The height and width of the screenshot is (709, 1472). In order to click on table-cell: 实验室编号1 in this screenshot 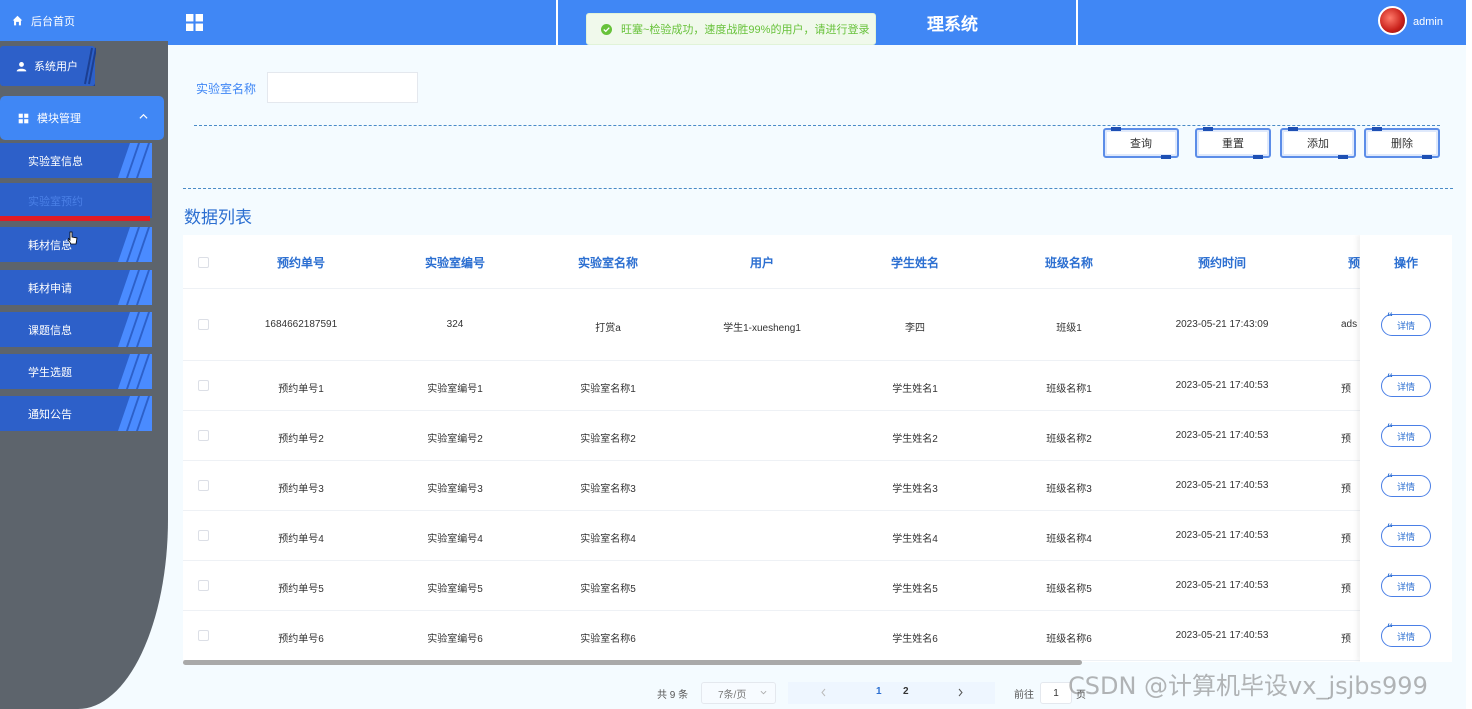, I will do `click(455, 389)`.